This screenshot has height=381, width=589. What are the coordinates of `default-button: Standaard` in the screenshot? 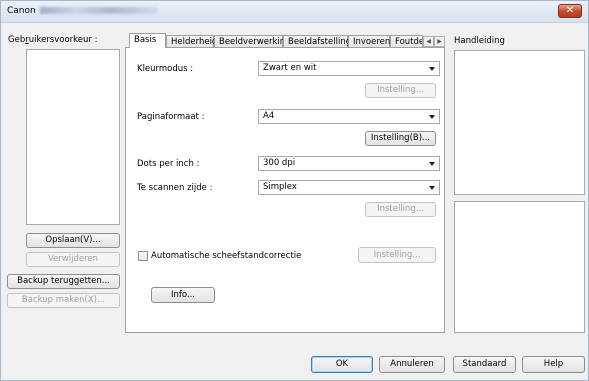 It's located at (484, 364).